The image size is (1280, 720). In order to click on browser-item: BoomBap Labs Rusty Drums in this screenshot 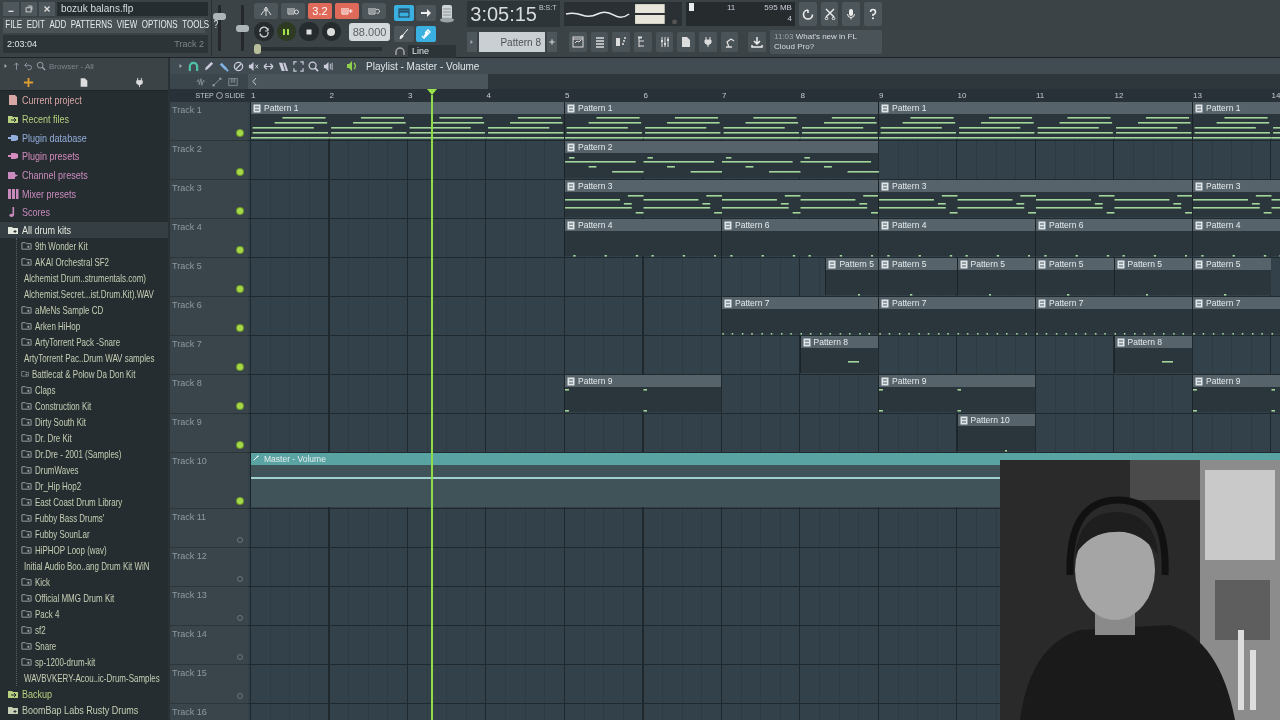, I will do `click(84, 709)`.